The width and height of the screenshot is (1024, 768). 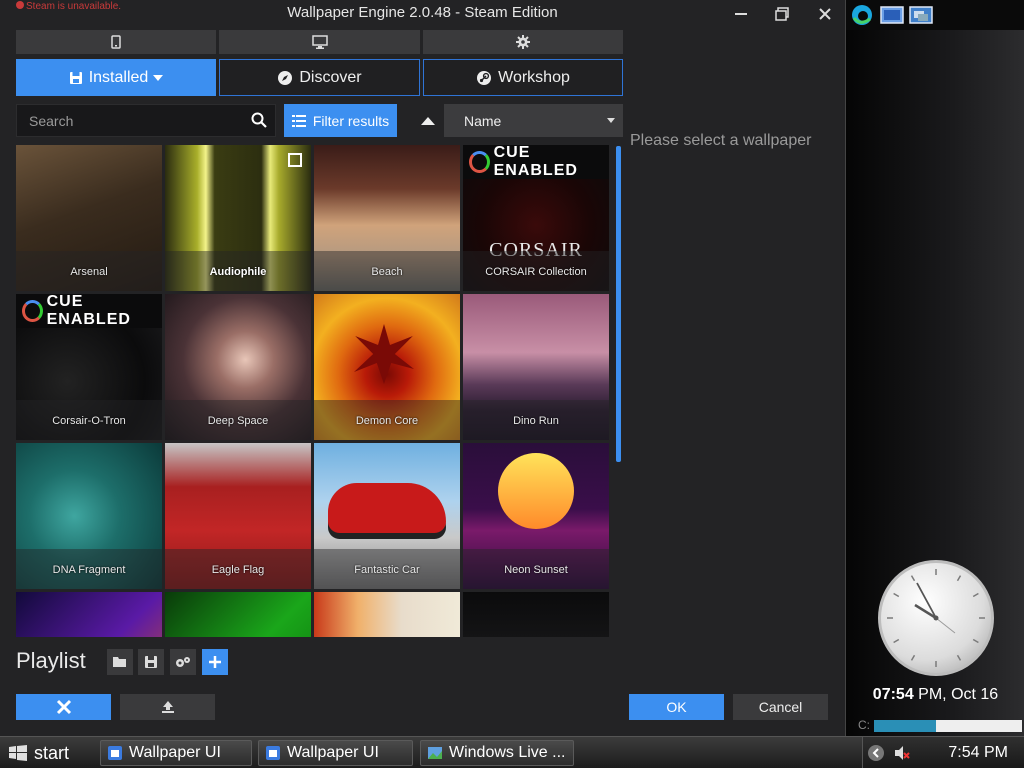 What do you see at coordinates (387, 420) in the screenshot?
I see `wallpaper-tile-label: Demon Core` at bounding box center [387, 420].